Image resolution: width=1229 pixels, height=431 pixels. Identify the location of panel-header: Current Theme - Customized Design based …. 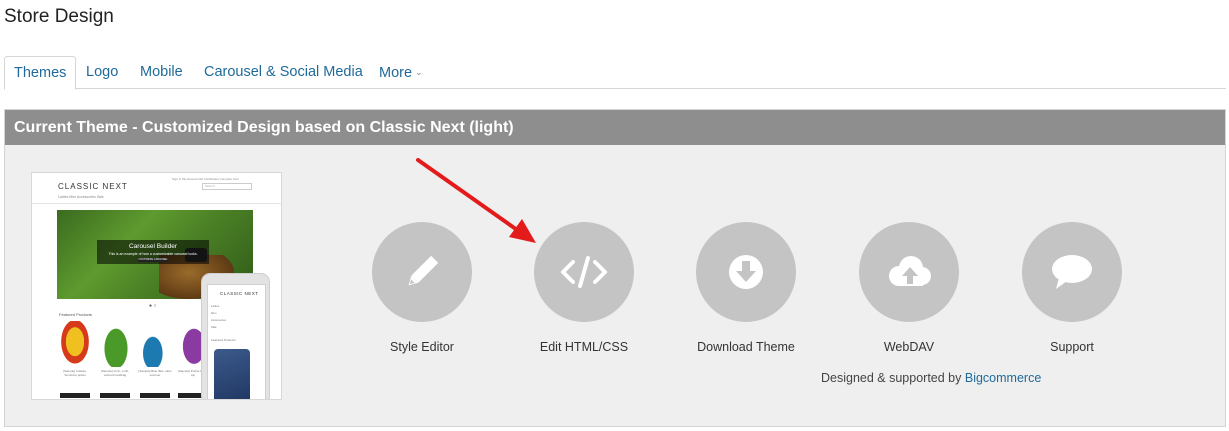
(615, 127).